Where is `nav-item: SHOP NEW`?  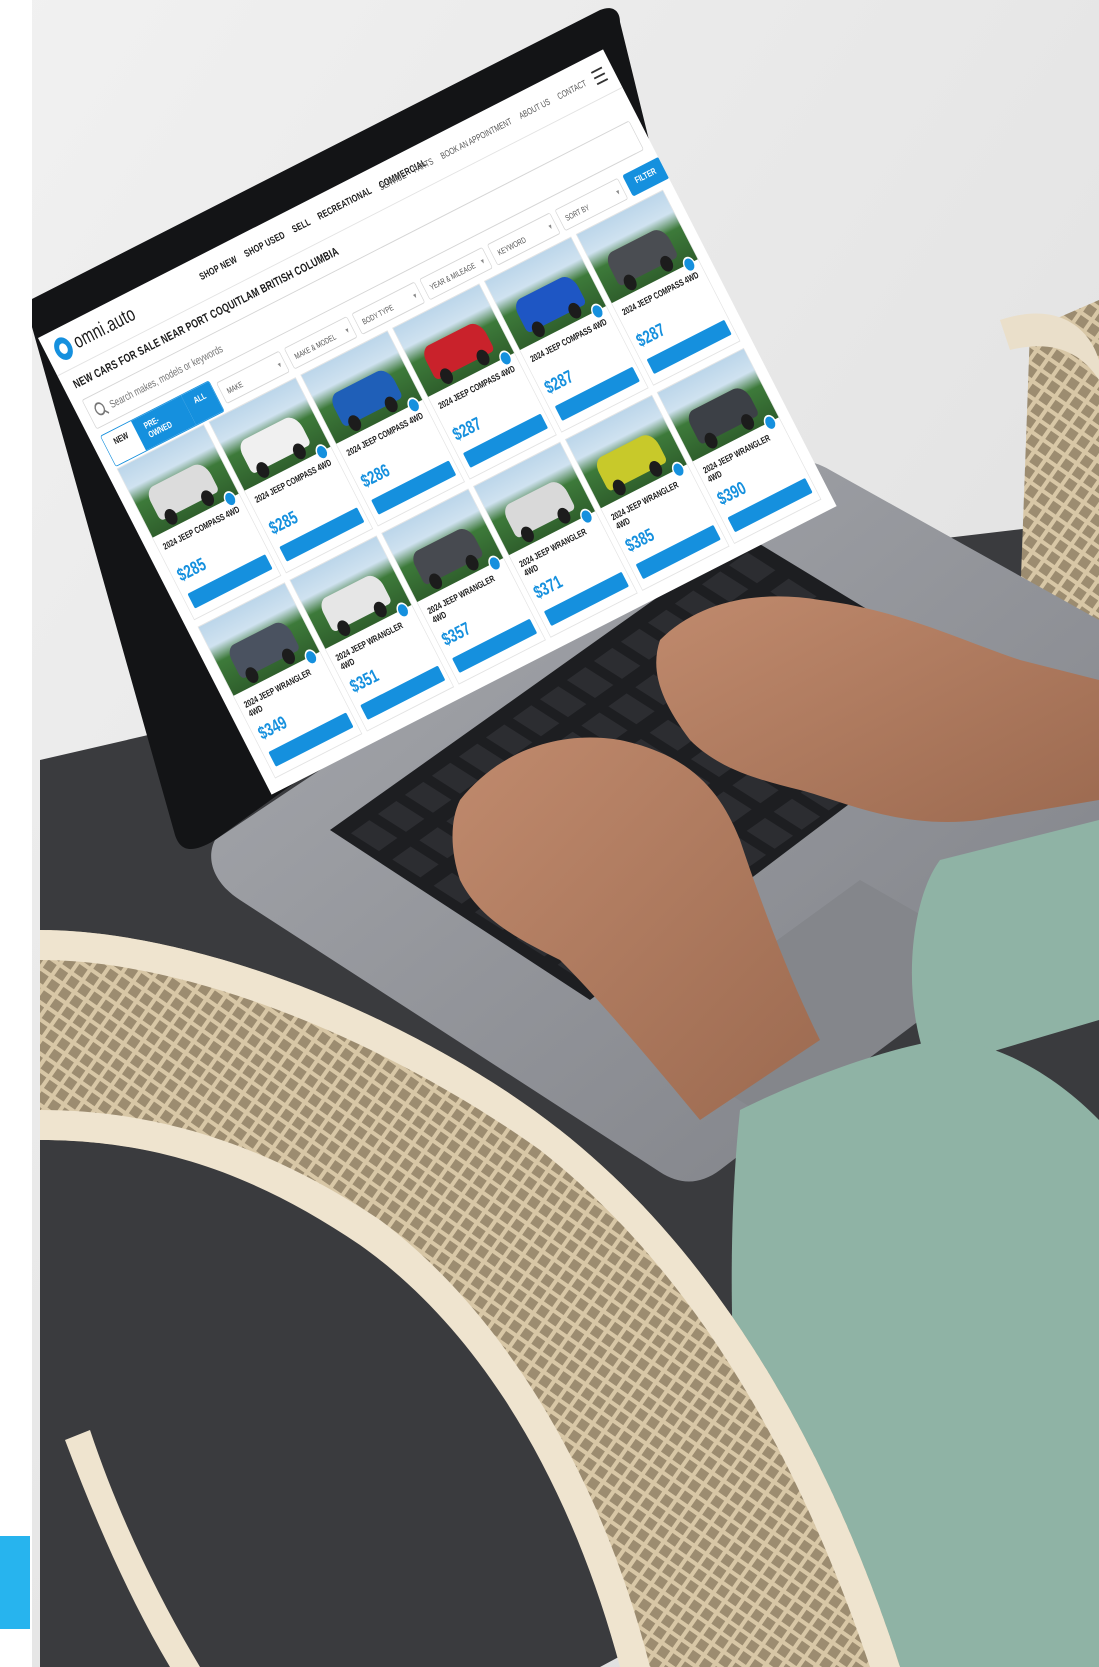 nav-item: SHOP NEW is located at coordinates (219, 268).